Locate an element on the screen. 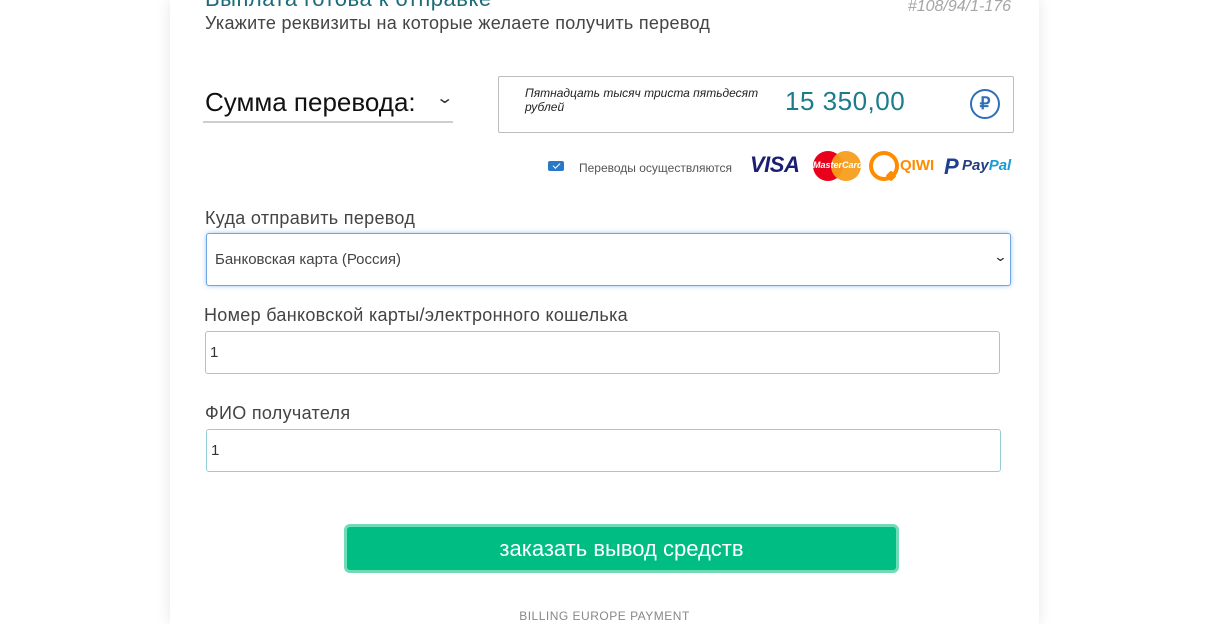 The width and height of the screenshot is (1212, 624). amount-selector: Сумма перевода: ⌄ is located at coordinates (328, 104).